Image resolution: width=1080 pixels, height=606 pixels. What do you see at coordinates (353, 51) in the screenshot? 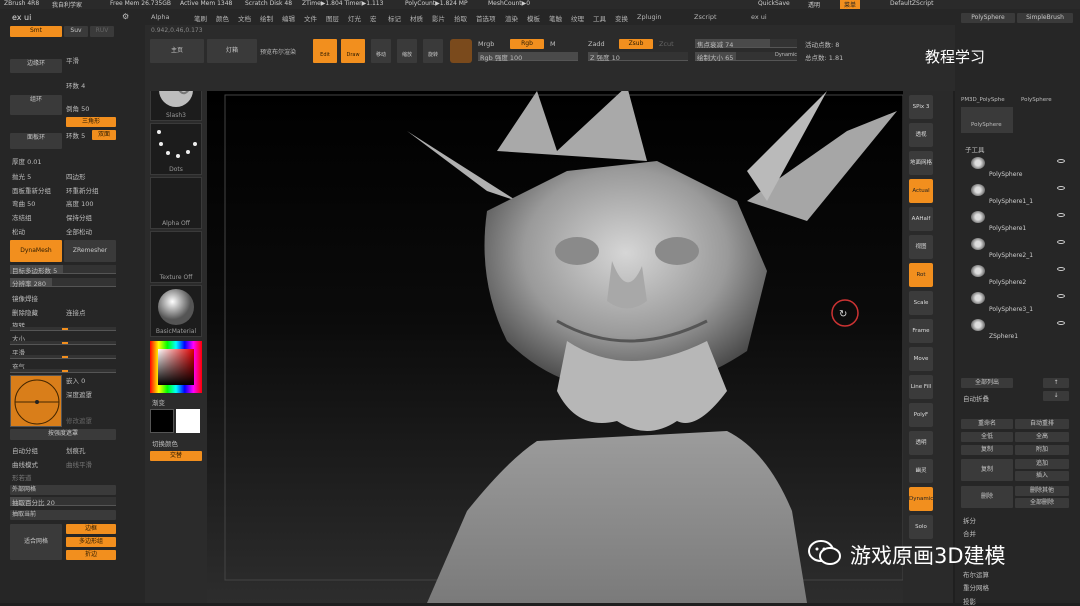
I see `draw-button: Draw` at bounding box center [353, 51].